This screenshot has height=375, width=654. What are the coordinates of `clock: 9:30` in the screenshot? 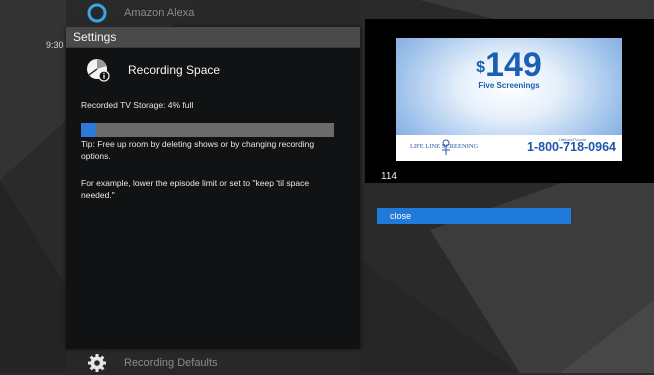 It's located at (55, 45).